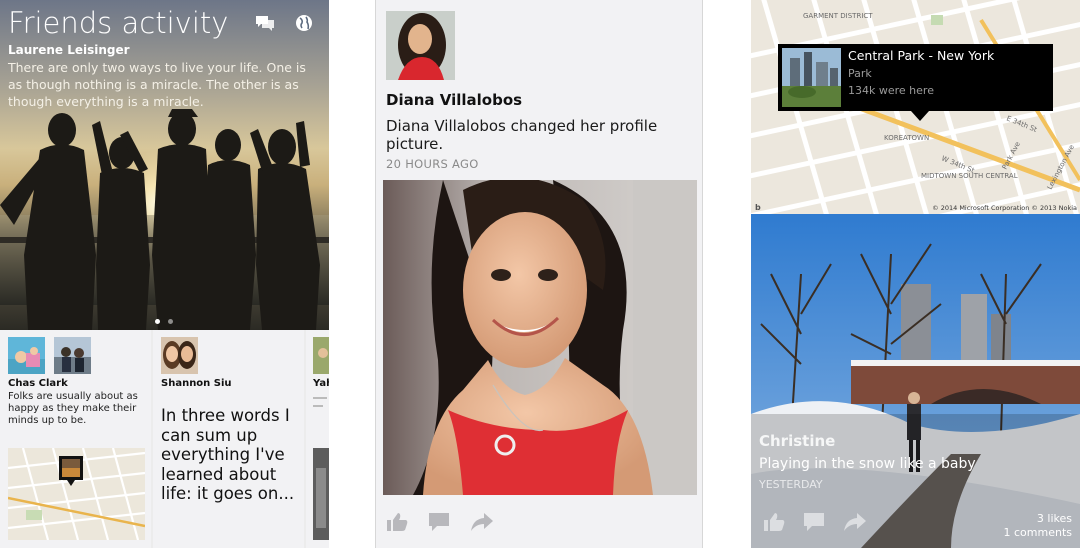 Image resolution: width=1080 pixels, height=548 pixels. What do you see at coordinates (196, 383) in the screenshot?
I see `friend-name: Shannon Siu` at bounding box center [196, 383].